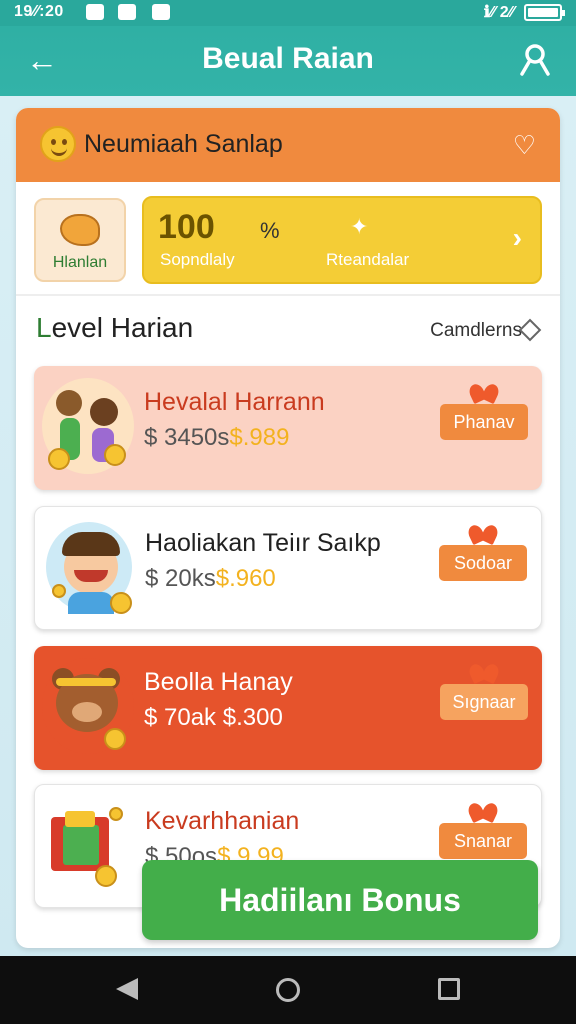 This screenshot has height=1024, width=576. Describe the element at coordinates (39, 11) in the screenshot. I see `status-time: 19∕∕:20` at that location.